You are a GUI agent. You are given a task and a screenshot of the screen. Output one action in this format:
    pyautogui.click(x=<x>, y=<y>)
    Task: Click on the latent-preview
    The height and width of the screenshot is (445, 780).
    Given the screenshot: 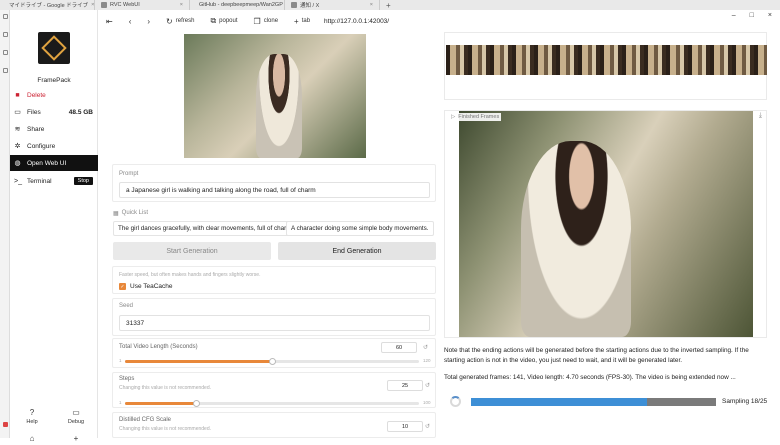 What is the action you would take?
    pyautogui.click(x=605, y=66)
    